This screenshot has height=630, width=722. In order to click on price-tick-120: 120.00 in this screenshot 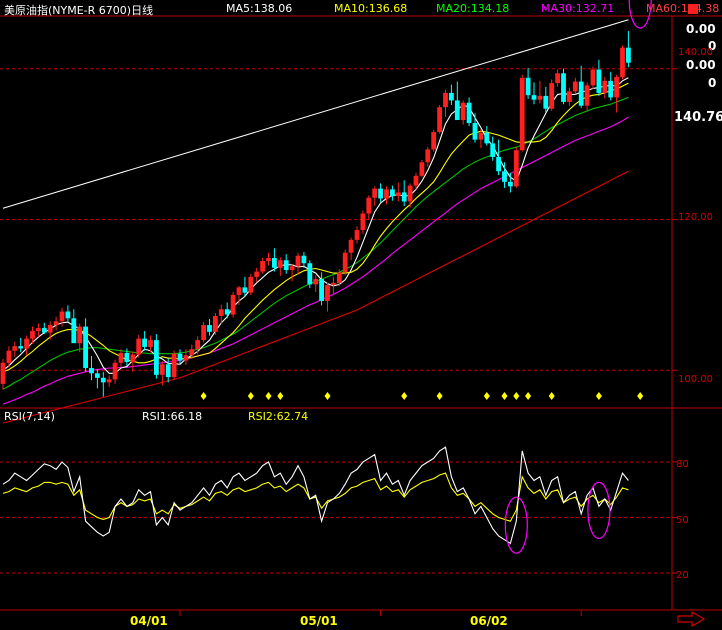, I will do `click(695, 217)`.